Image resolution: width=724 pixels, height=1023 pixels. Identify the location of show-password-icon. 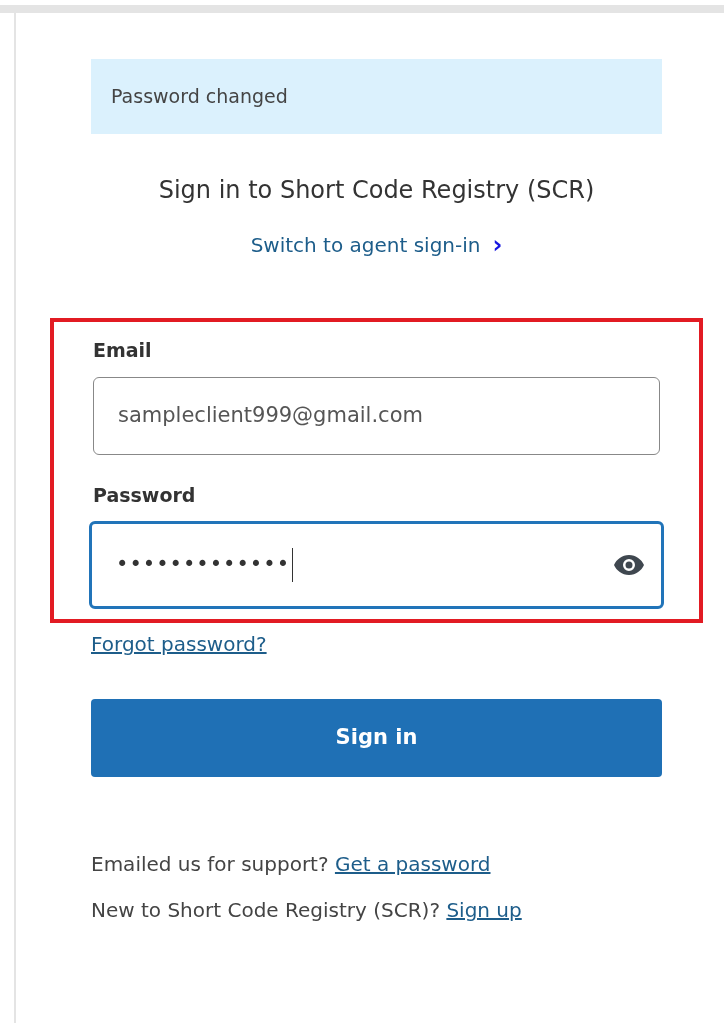
(629, 565).